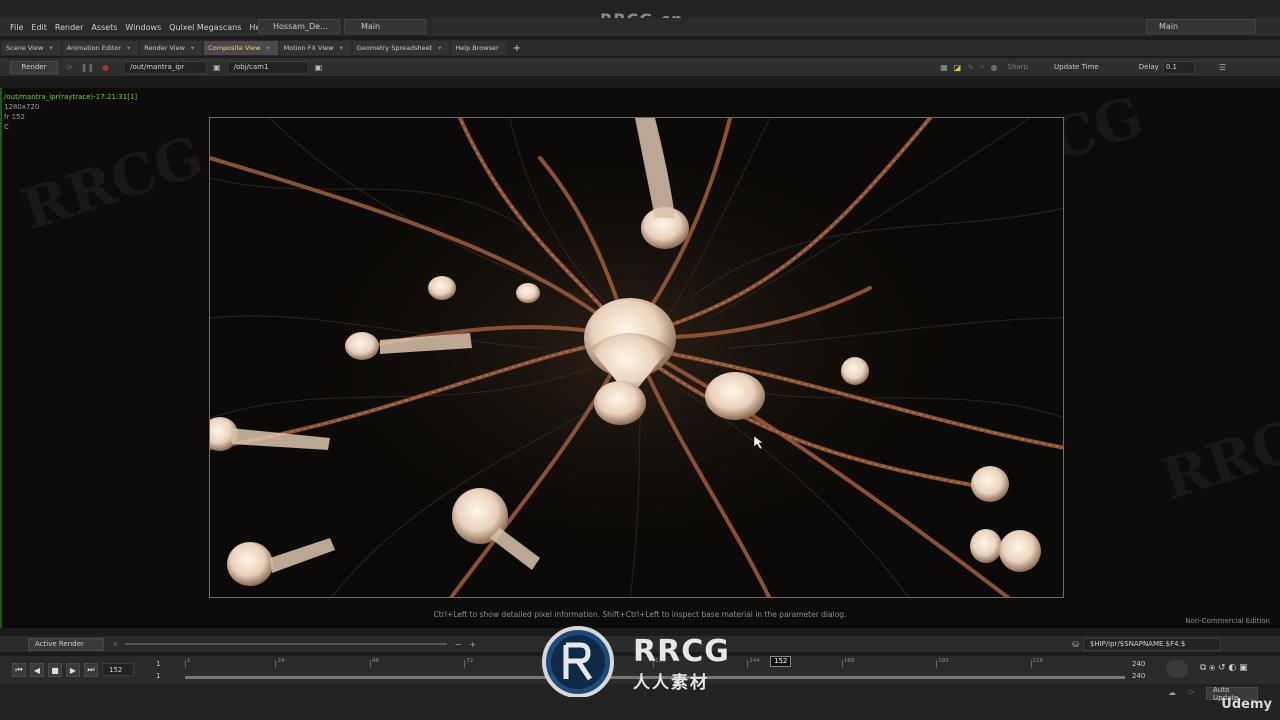 The height and width of the screenshot is (720, 1280). I want to click on tab-scene-view: Scene View ▾, so click(31, 48).